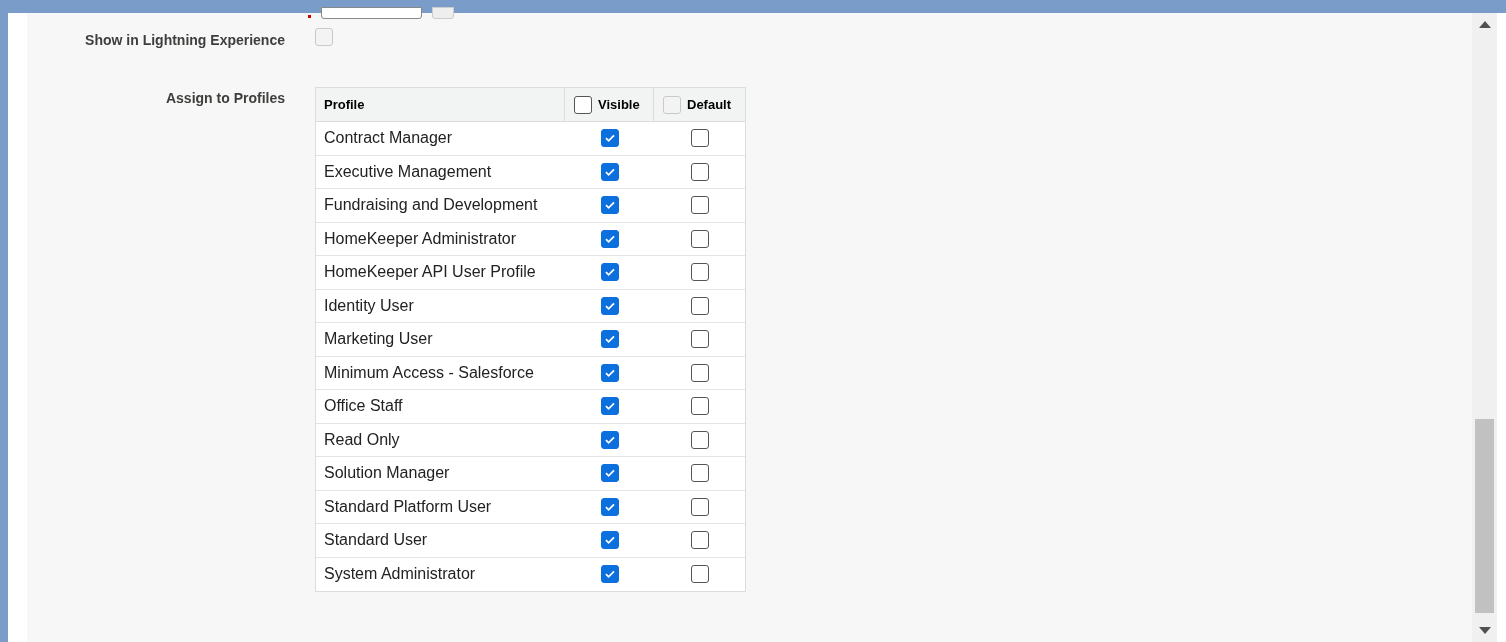 The width and height of the screenshot is (1506, 642). What do you see at coordinates (431, 205) in the screenshot?
I see `profile-name: Fundraising and Development` at bounding box center [431, 205].